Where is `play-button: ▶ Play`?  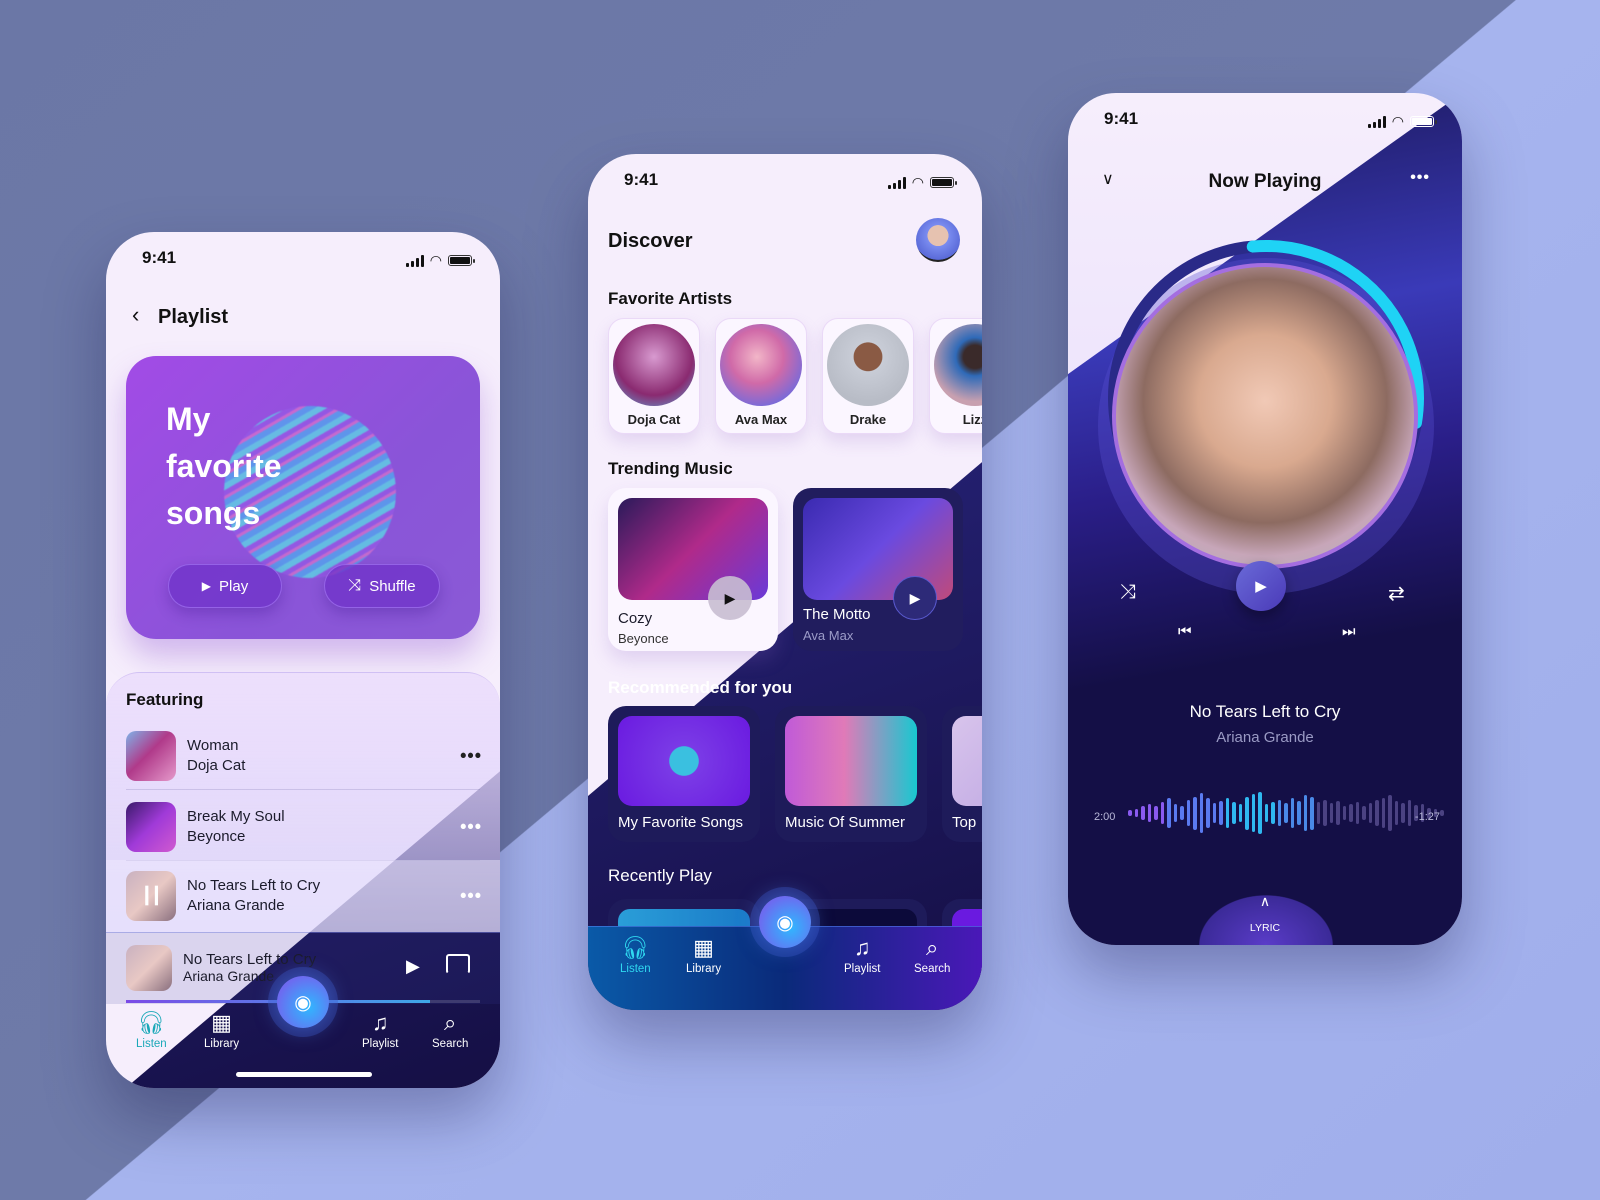
play-button: ▶ Play is located at coordinates (225, 586).